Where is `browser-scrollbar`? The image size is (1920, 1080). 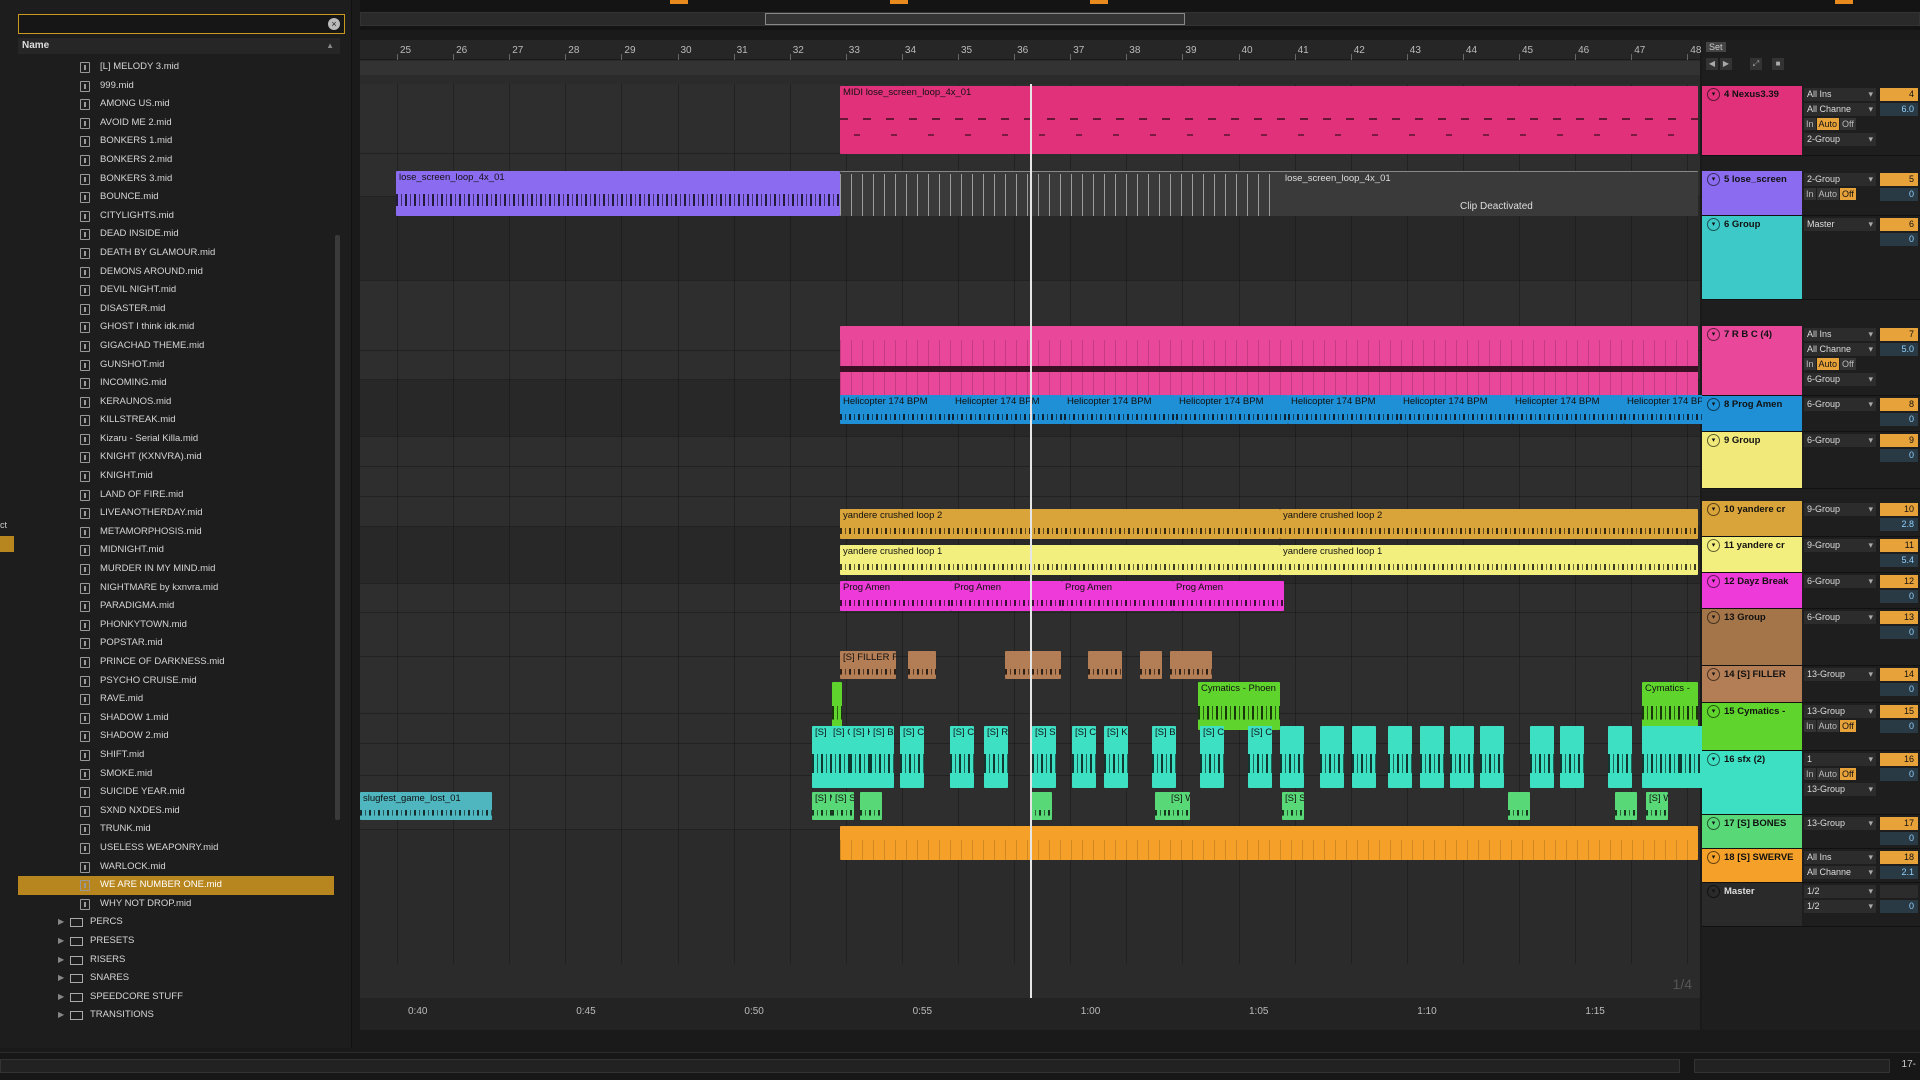
browser-scrollbar is located at coordinates (337, 527).